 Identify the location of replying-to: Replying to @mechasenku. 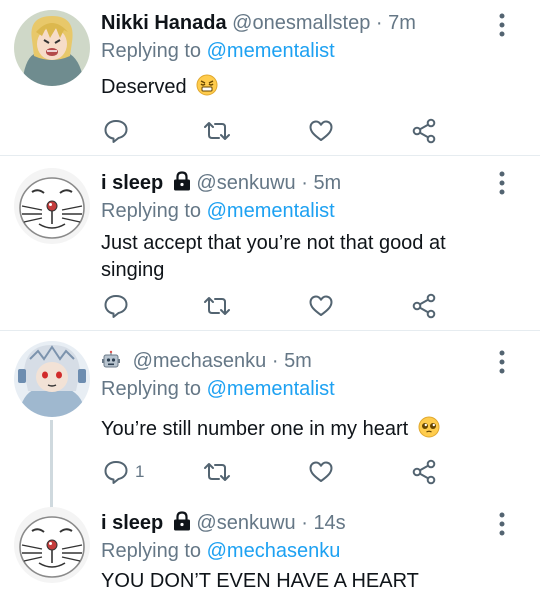
(300, 551).